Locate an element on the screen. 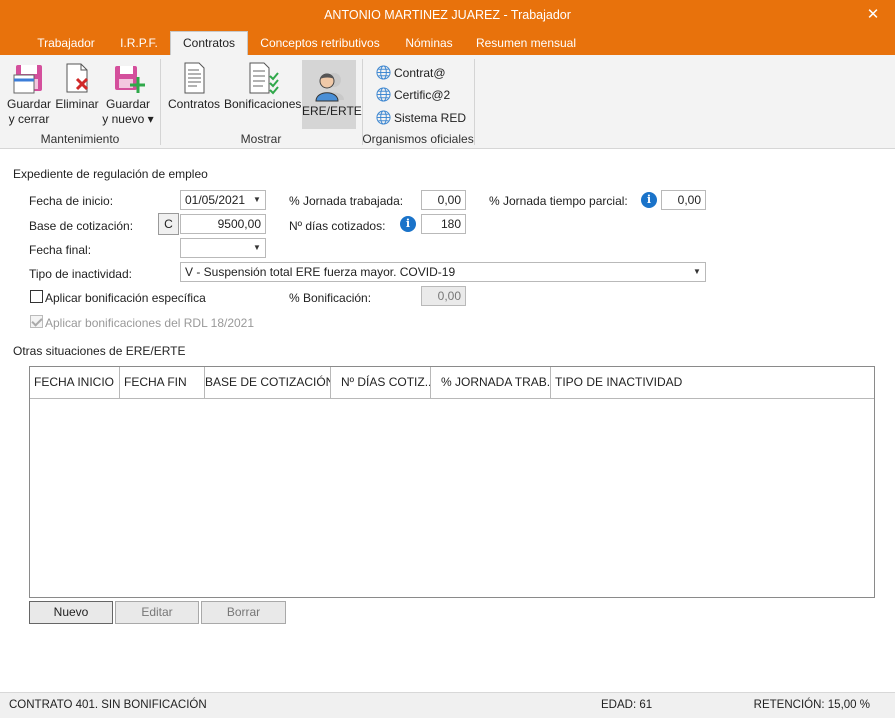  porc-bonificacion-field: 0,00 is located at coordinates (443, 296).